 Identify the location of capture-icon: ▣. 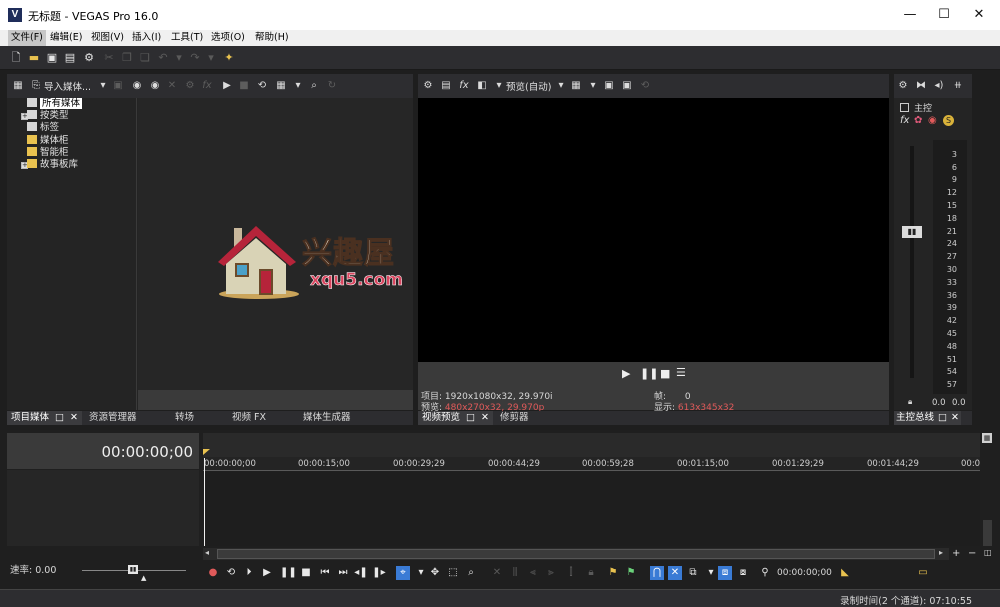
(118, 86).